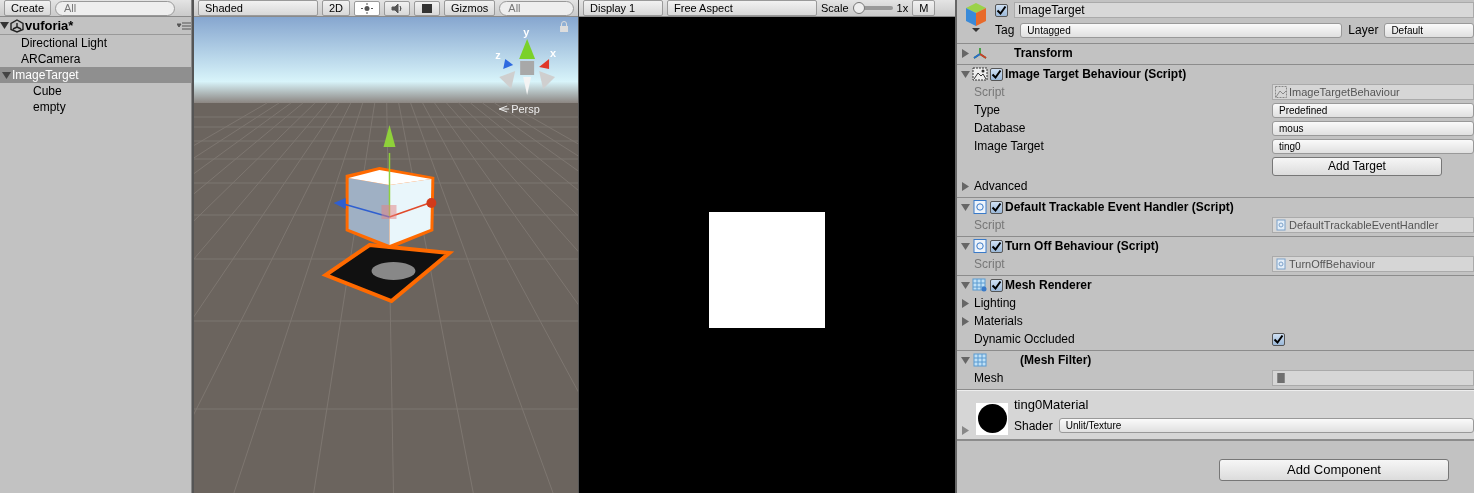 This screenshot has width=1474, height=493. Describe the element at coordinates (742, 8) in the screenshot. I see `aspect-dropdown: Free Aspect` at that location.